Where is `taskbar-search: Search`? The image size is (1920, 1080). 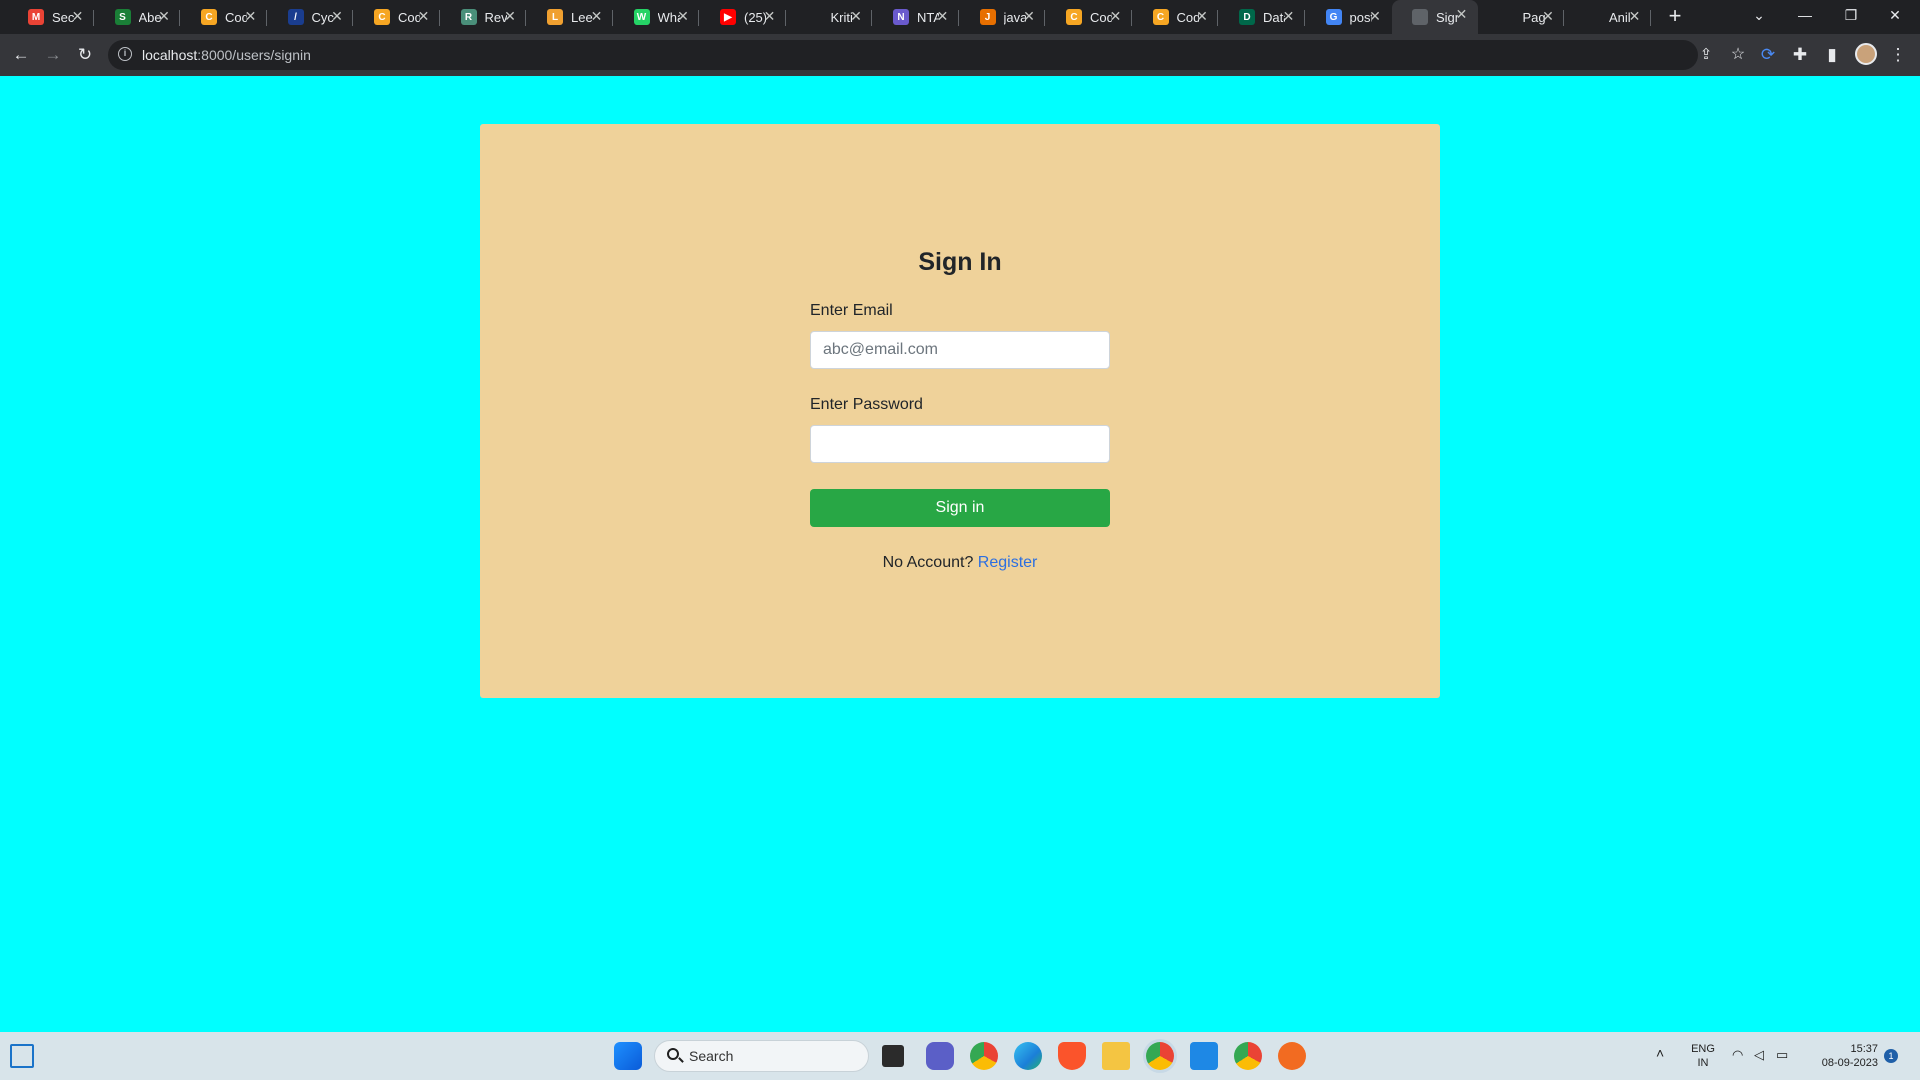 taskbar-search: Search is located at coordinates (761, 1056).